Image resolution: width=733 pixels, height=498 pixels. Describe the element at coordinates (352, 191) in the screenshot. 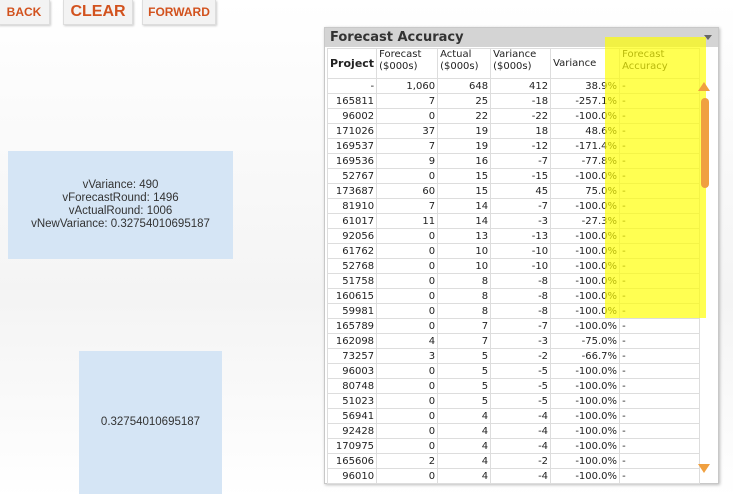

I see `table-cell: 173687` at that location.